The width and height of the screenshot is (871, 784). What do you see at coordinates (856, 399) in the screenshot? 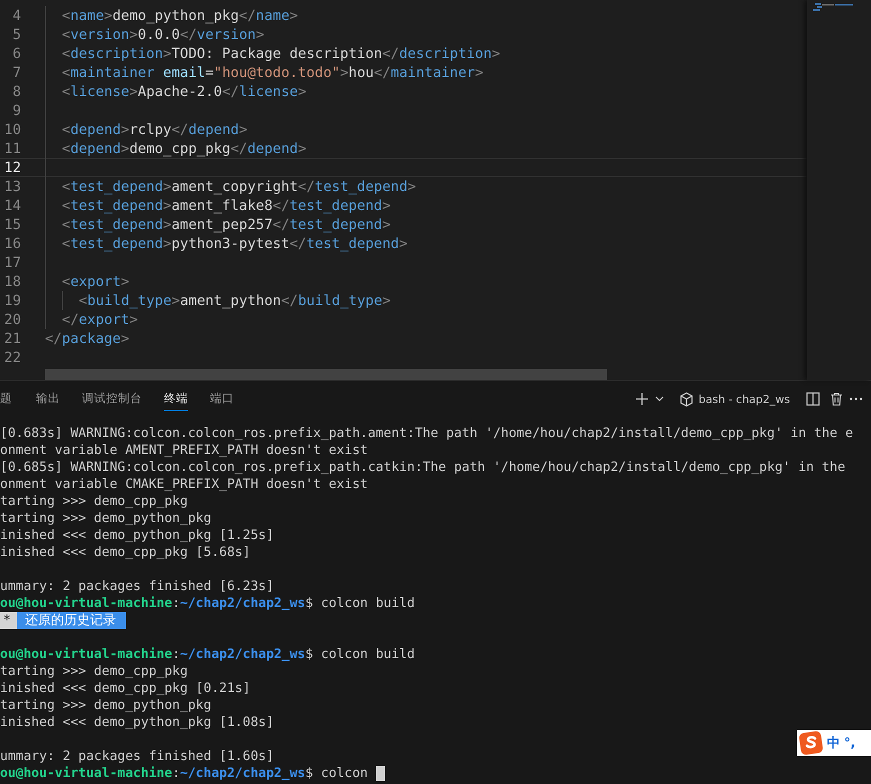
I see `more-icon` at bounding box center [856, 399].